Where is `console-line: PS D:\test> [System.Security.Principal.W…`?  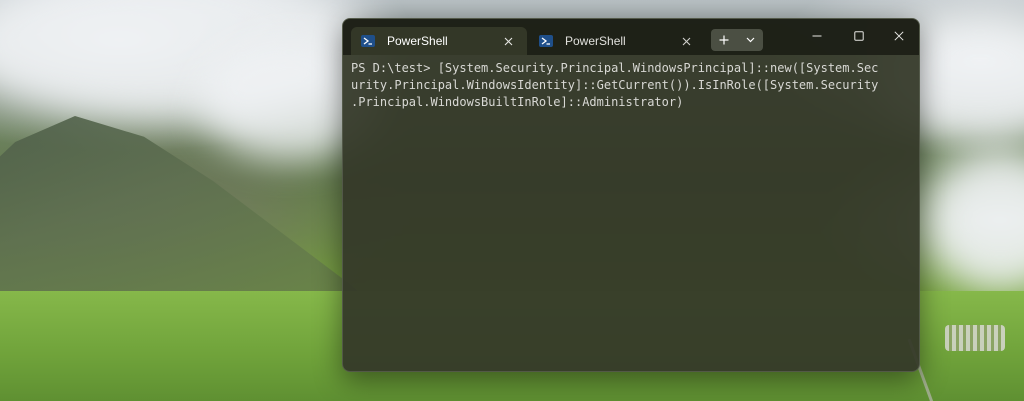 console-line: PS D:\test> [System.Security.Principal.W… is located at coordinates (615, 68).